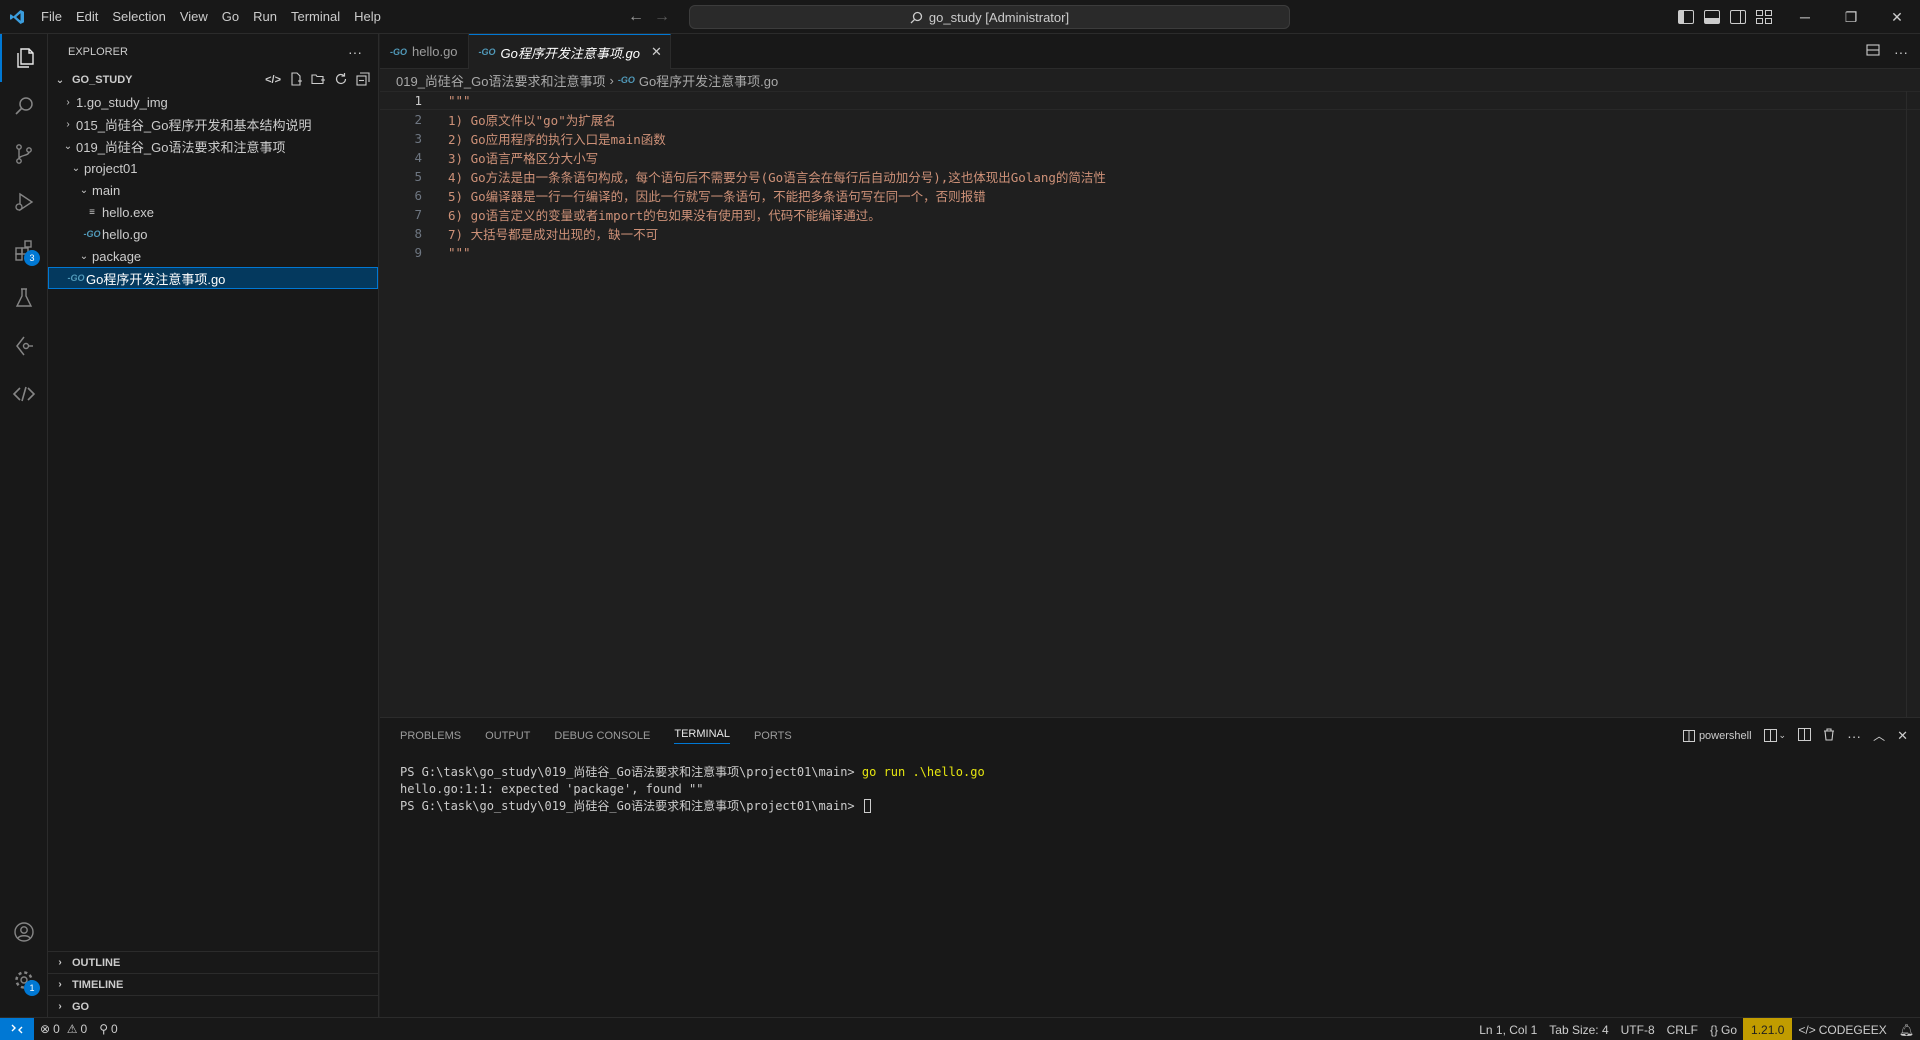  What do you see at coordinates (63, 1029) in the screenshot?
I see `problems-status: ⊗ 0 ⚠ 0` at bounding box center [63, 1029].